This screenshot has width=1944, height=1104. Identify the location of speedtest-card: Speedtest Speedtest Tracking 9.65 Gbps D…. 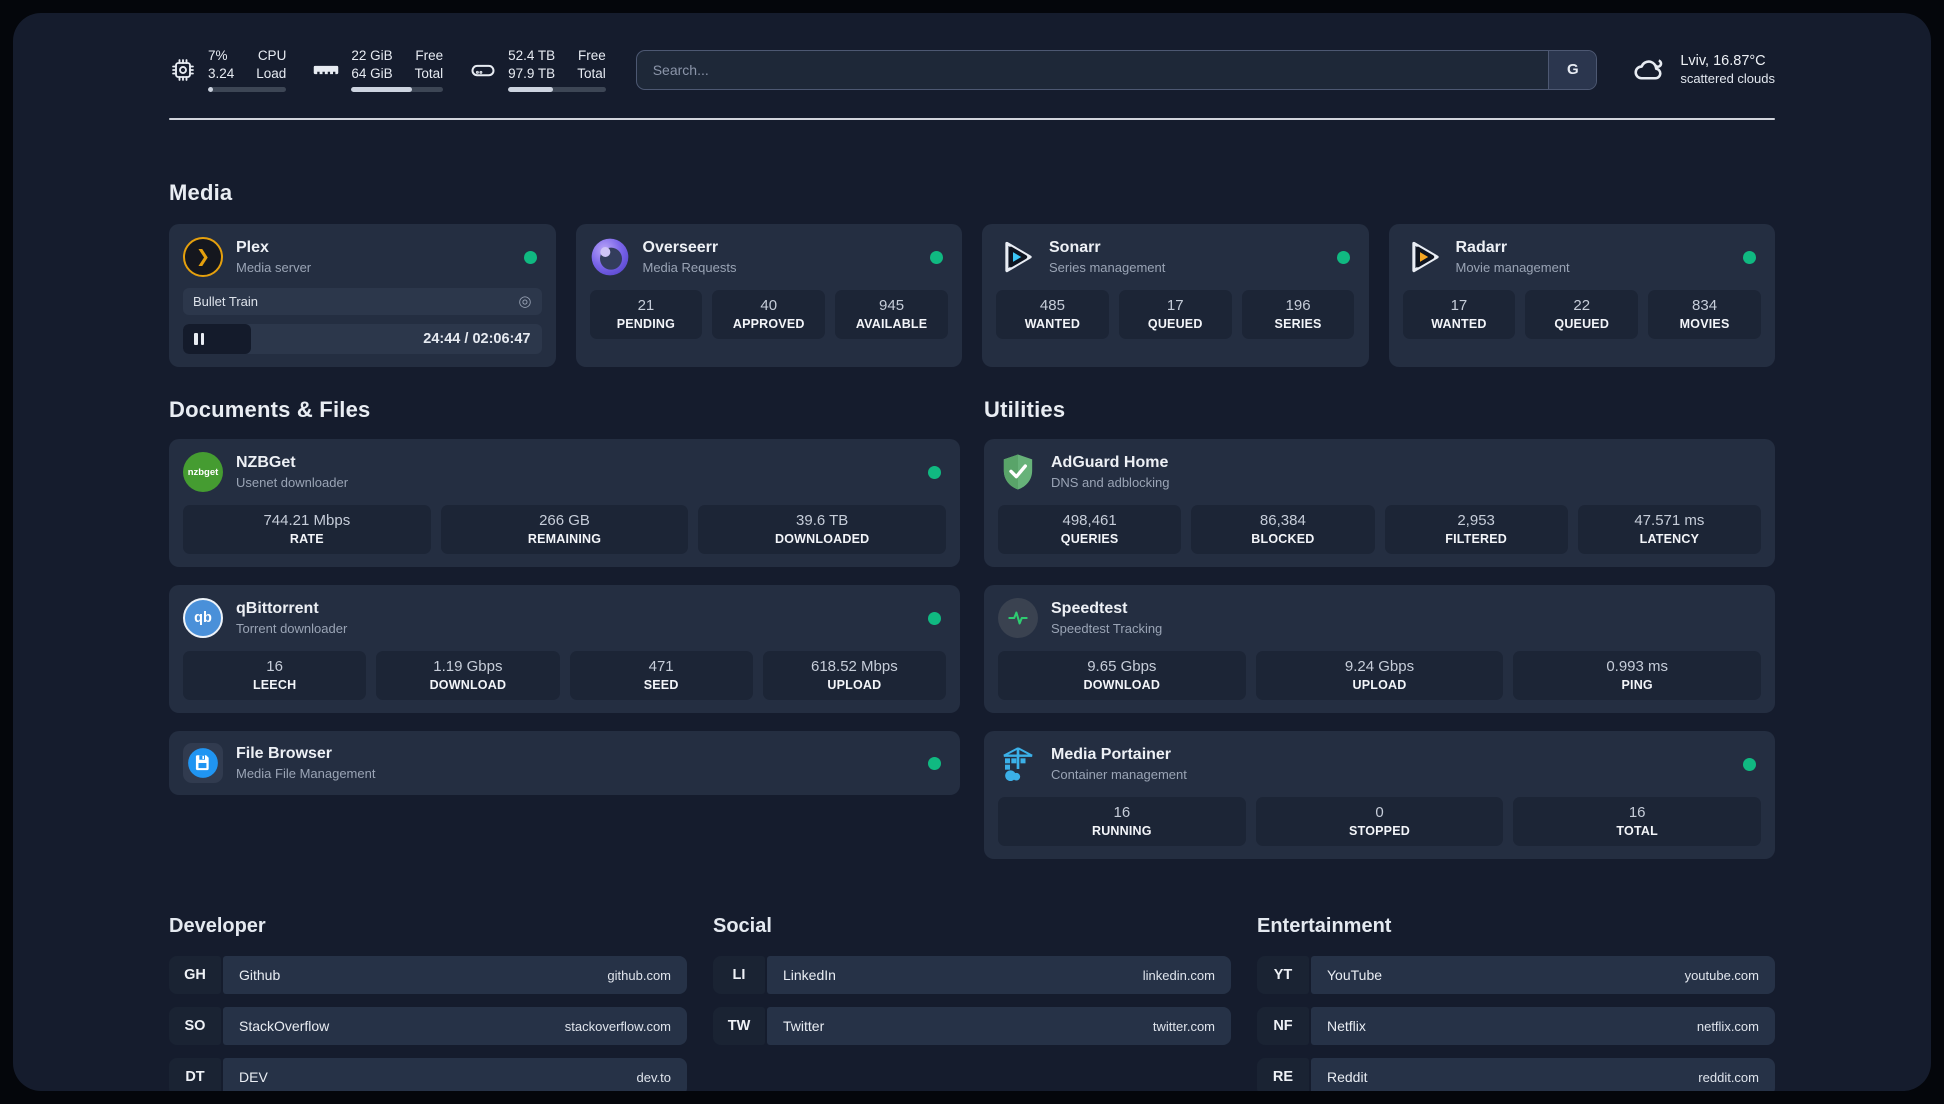
(1379, 649).